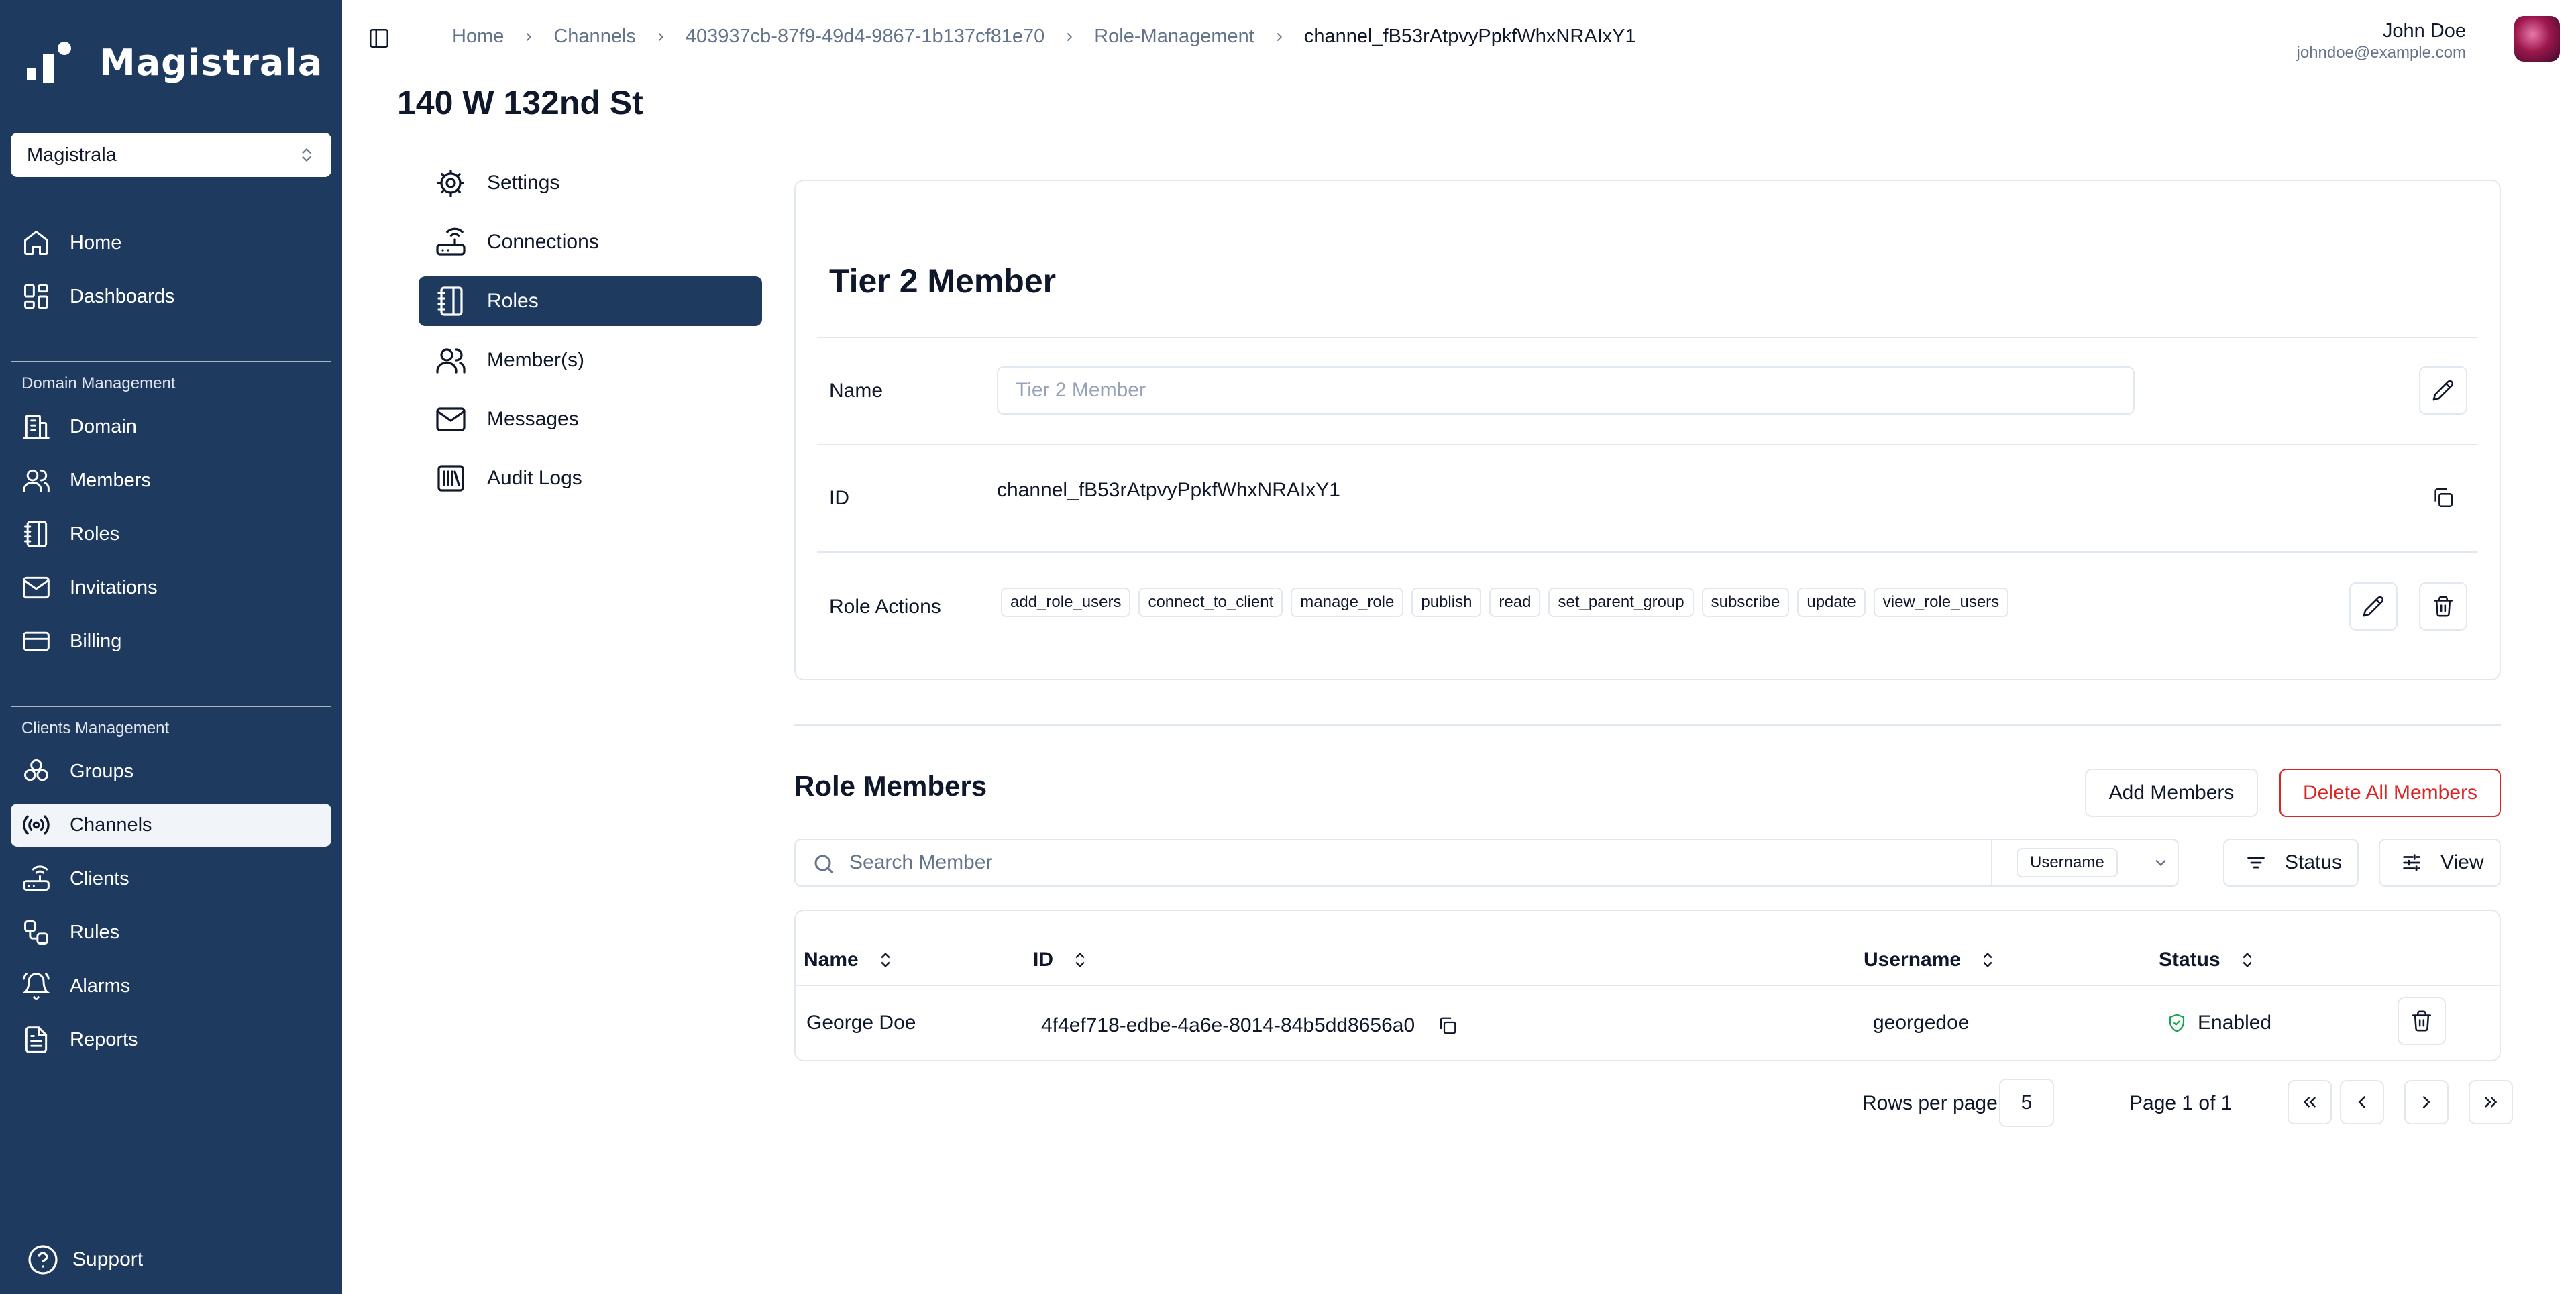  I want to click on column-header-status: Status, so click(2208, 960).